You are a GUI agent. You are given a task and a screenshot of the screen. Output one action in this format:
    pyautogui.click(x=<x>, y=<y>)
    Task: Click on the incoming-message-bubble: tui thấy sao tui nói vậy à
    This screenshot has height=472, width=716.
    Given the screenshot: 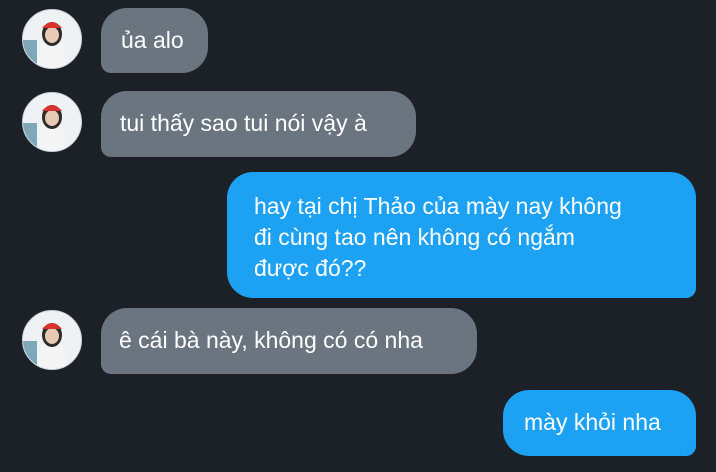 What is the action you would take?
    pyautogui.click(x=258, y=124)
    